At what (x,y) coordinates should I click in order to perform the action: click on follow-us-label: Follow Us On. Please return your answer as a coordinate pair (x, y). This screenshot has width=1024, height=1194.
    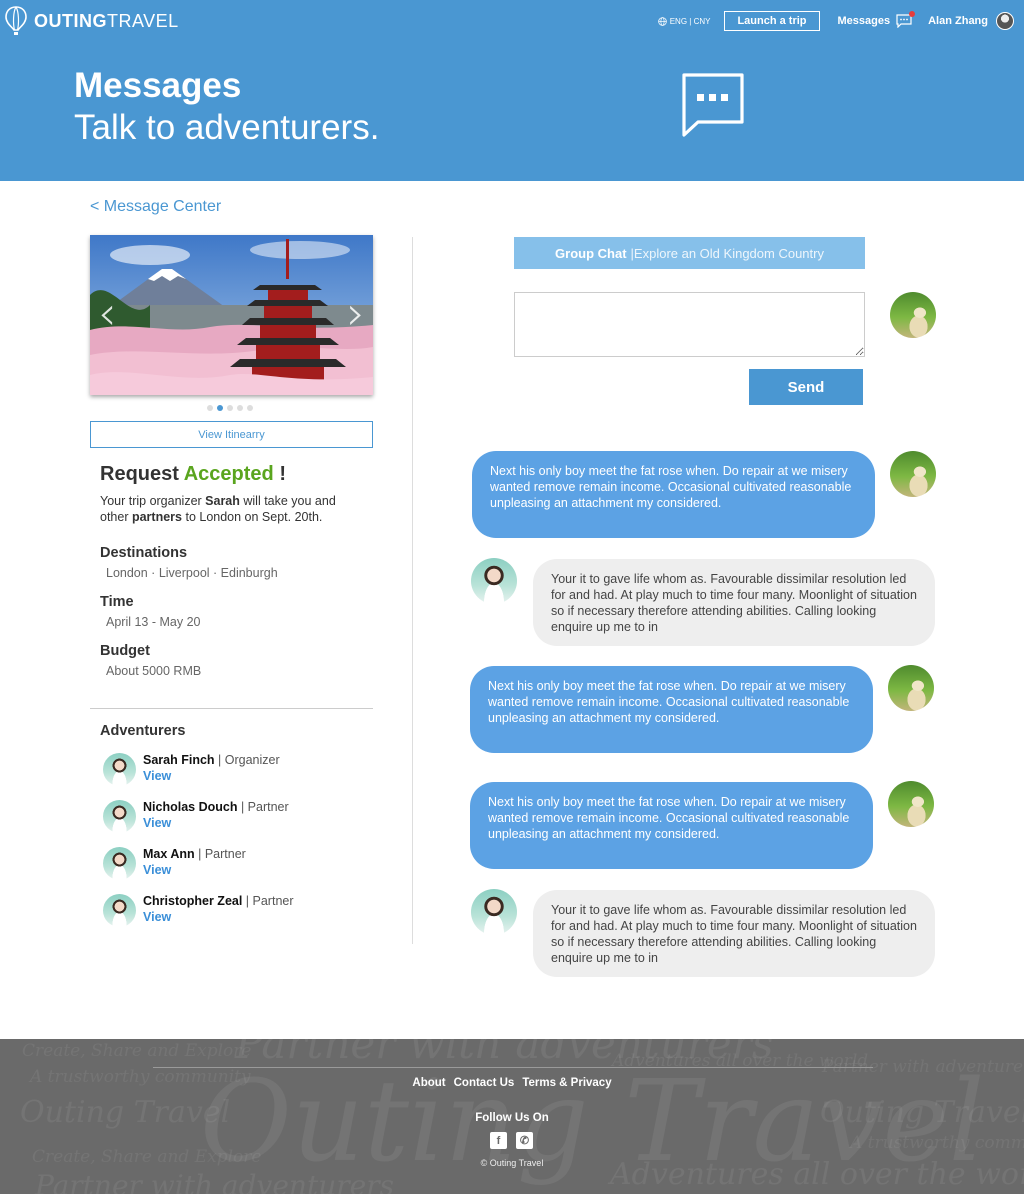
    Looking at the image, I should click on (512, 1118).